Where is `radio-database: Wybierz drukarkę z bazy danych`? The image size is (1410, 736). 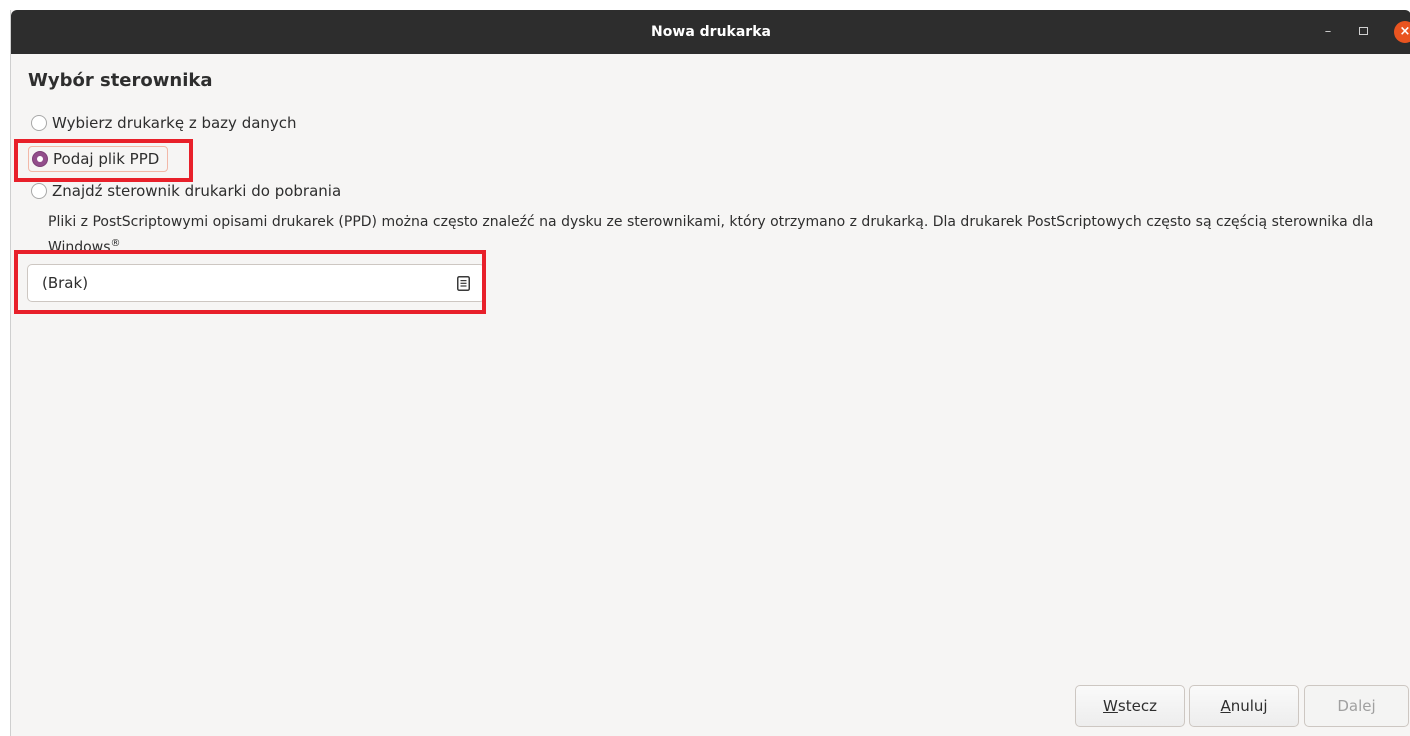
radio-database: Wybierz drukarkę z bazy danych is located at coordinates (164, 123).